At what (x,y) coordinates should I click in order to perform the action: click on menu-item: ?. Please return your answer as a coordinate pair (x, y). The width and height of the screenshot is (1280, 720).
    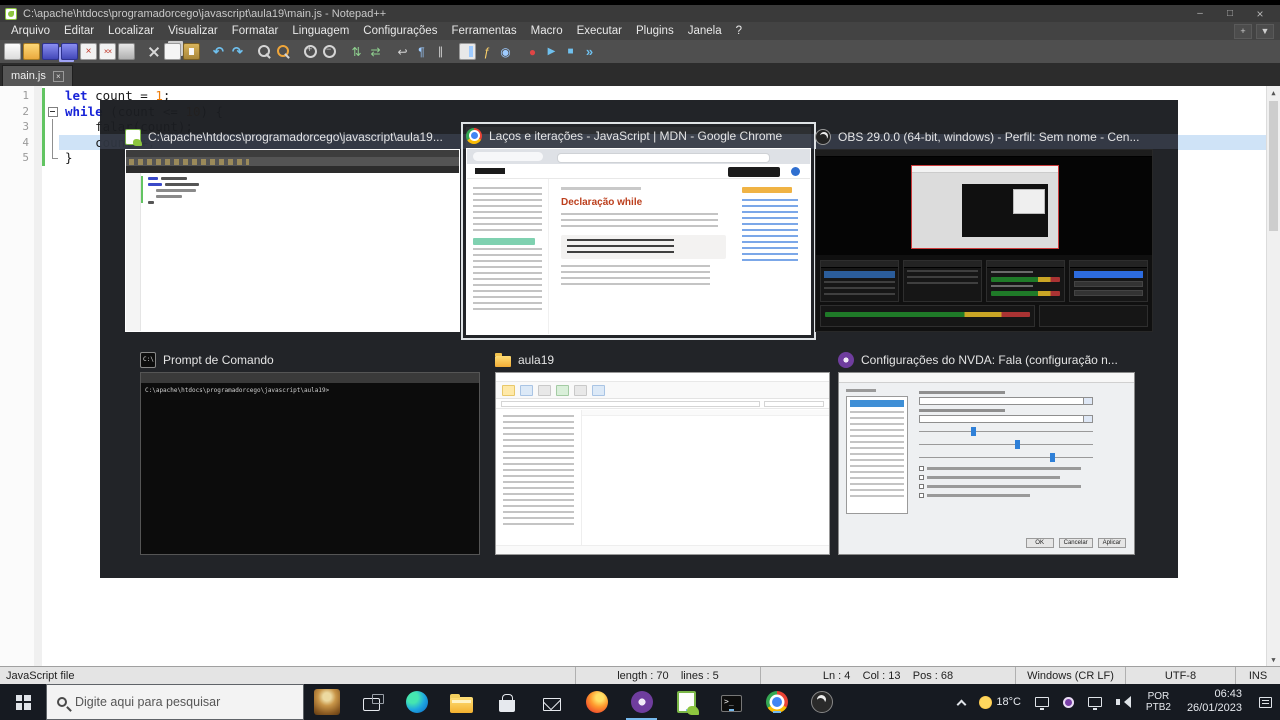
    Looking at the image, I should click on (739, 31).